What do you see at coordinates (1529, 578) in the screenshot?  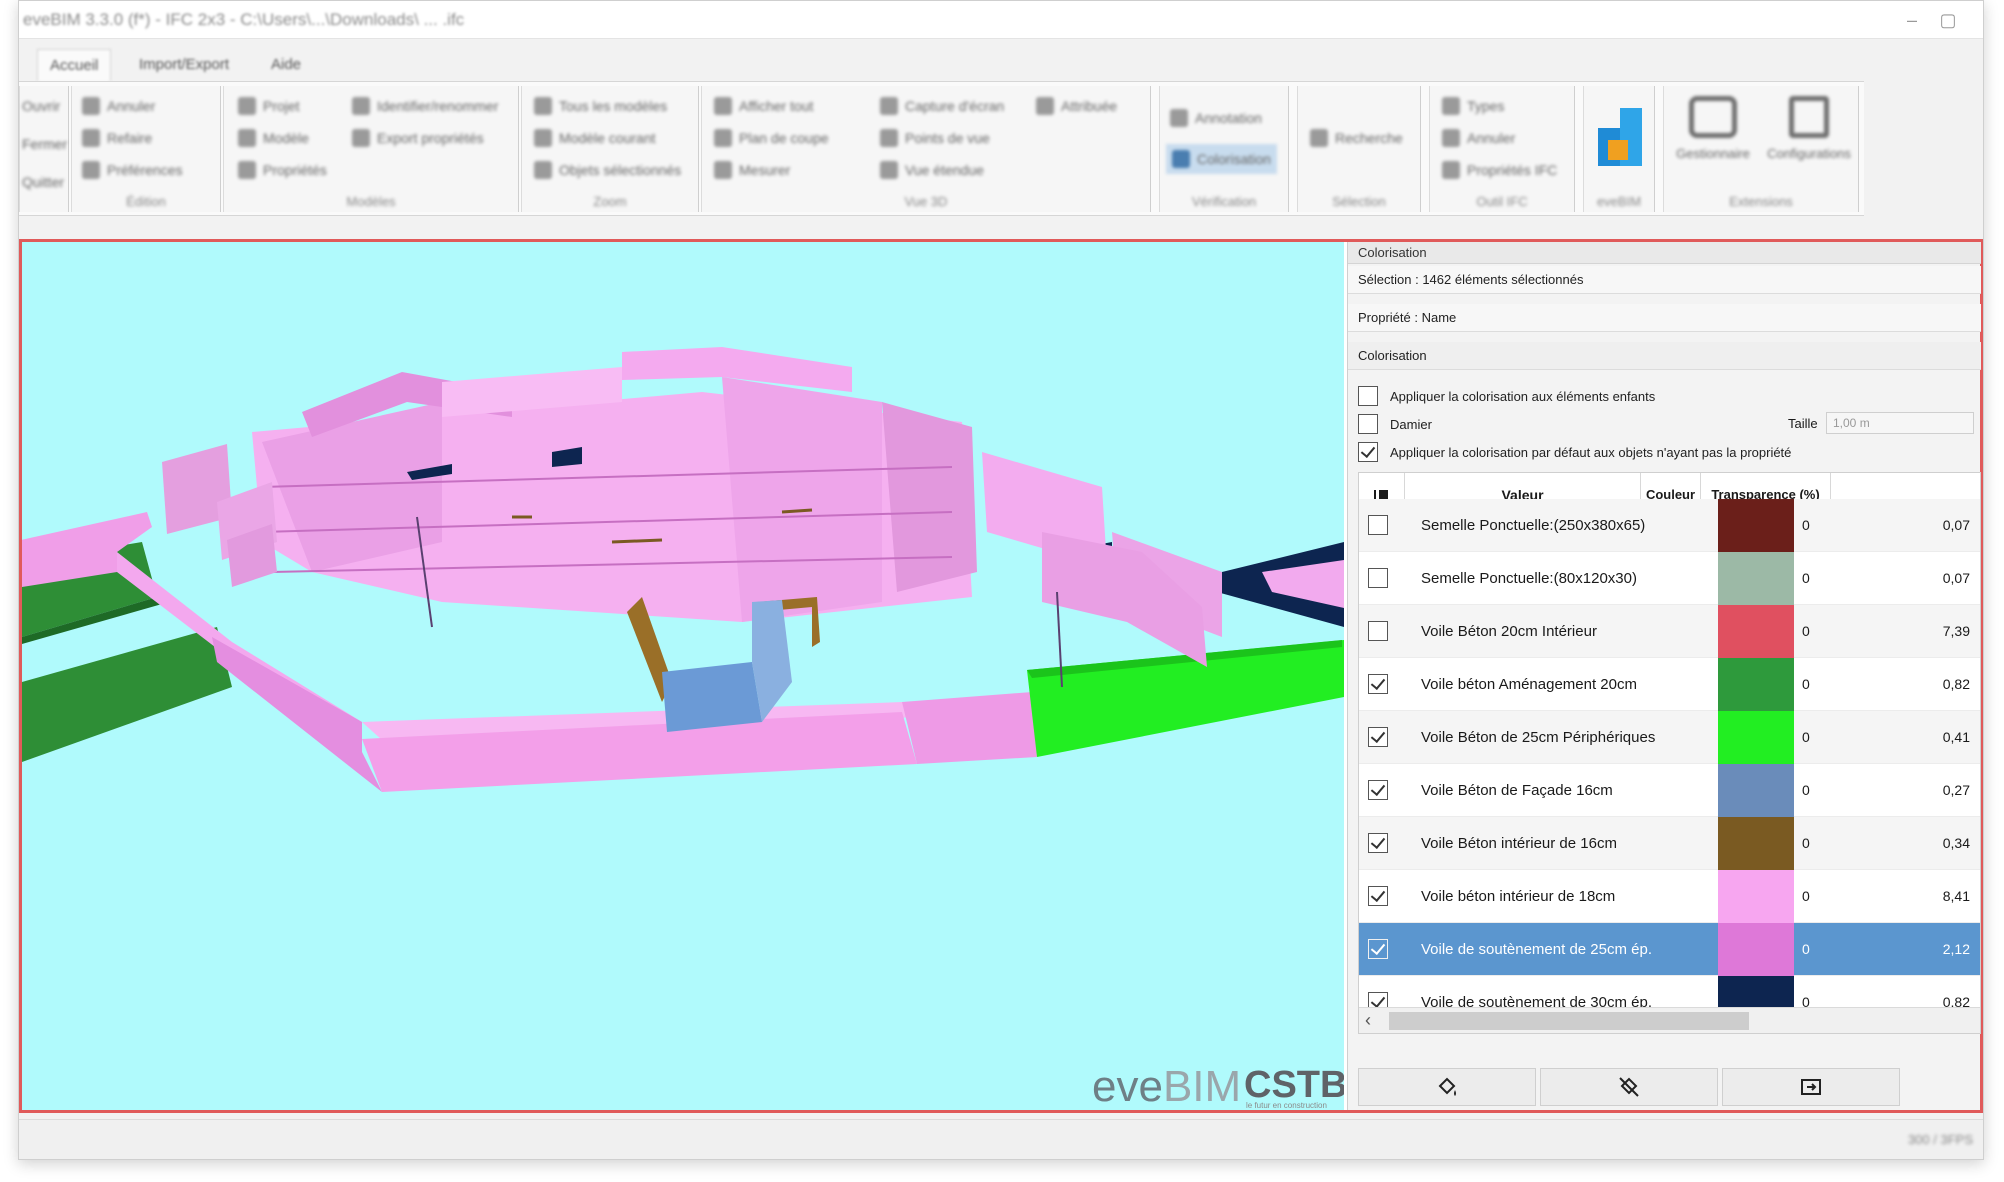 I see `row-value: Semelle Ponctuelle:(80x120x30)` at bounding box center [1529, 578].